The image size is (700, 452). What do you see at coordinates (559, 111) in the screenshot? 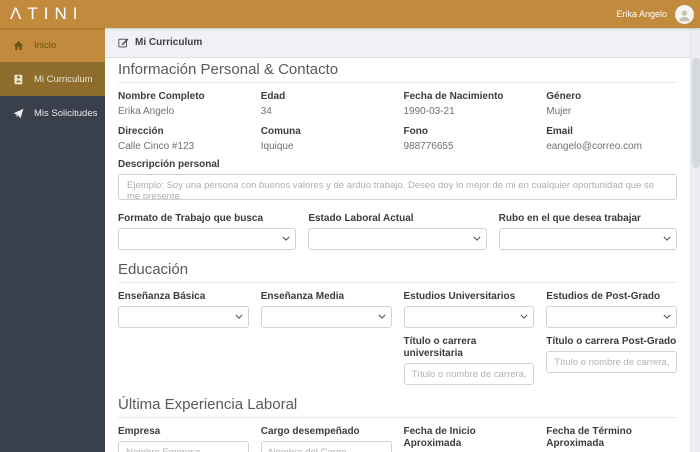
I see `field-value: Mujer` at bounding box center [559, 111].